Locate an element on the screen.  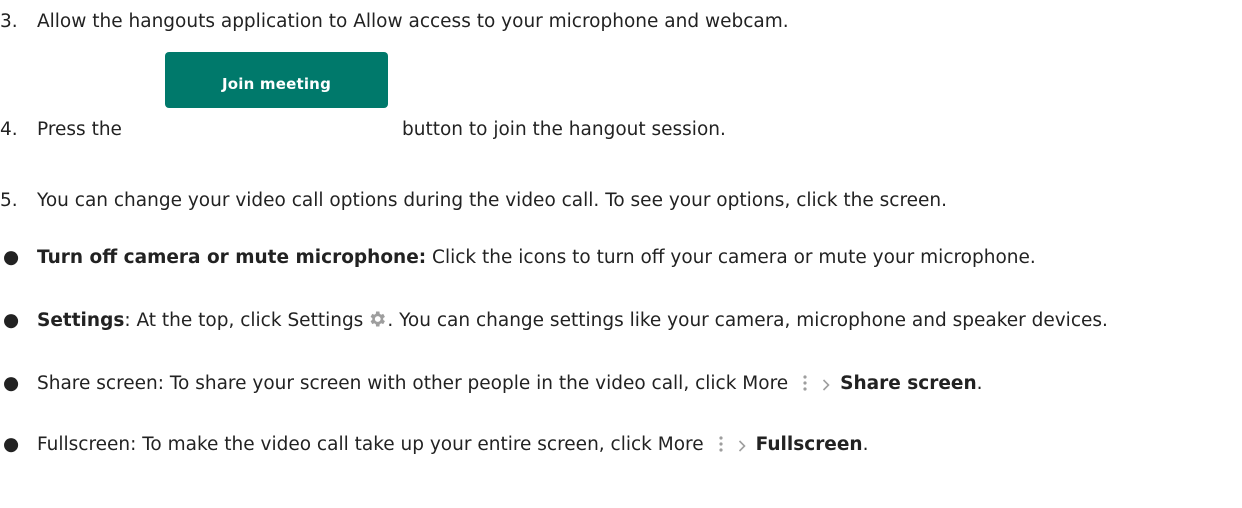
step-4: 4. Press the is located at coordinates (61, 130).